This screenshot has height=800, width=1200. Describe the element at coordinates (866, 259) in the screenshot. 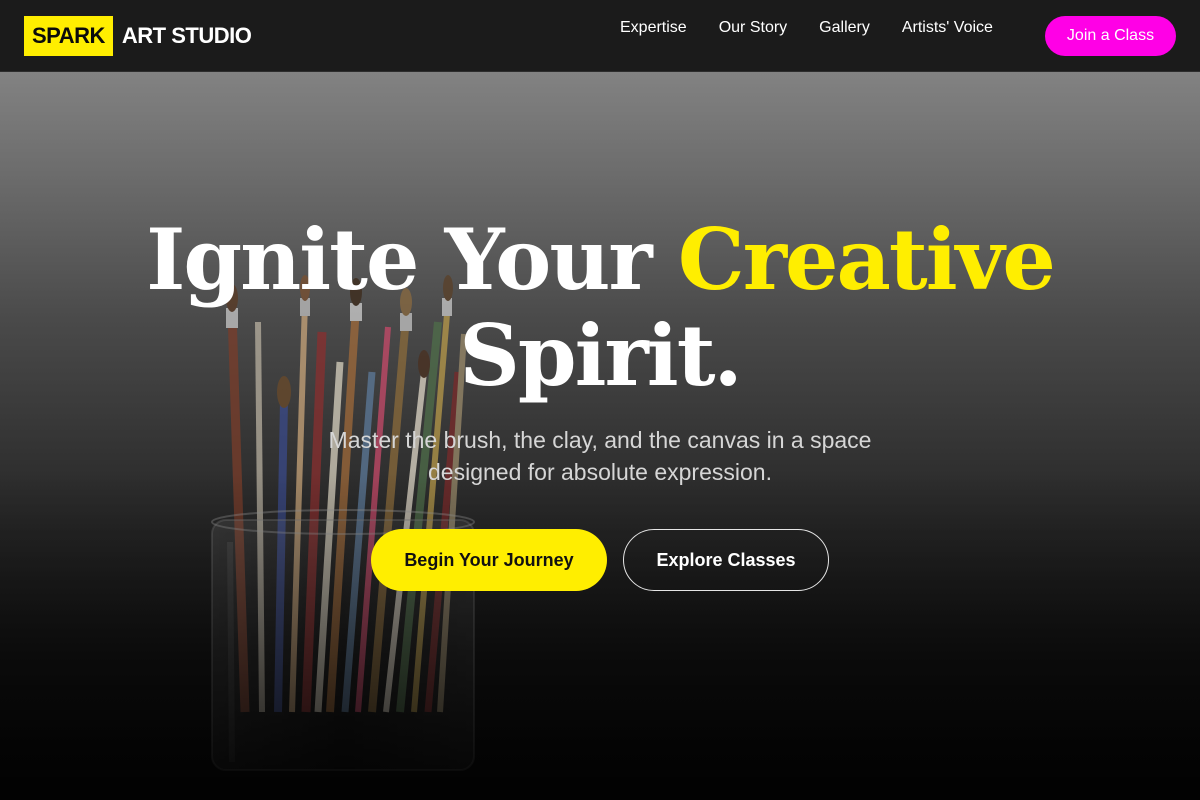

I see `headline-accent: Creative` at that location.